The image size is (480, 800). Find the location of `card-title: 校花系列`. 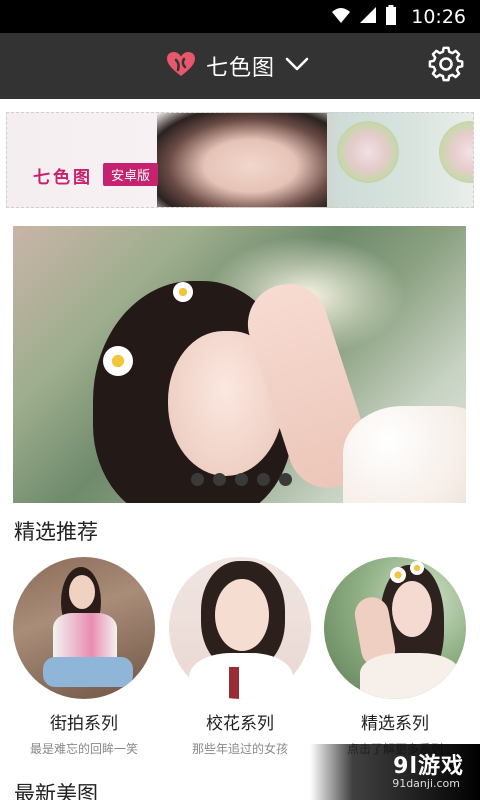

card-title: 校花系列 is located at coordinates (240, 724).